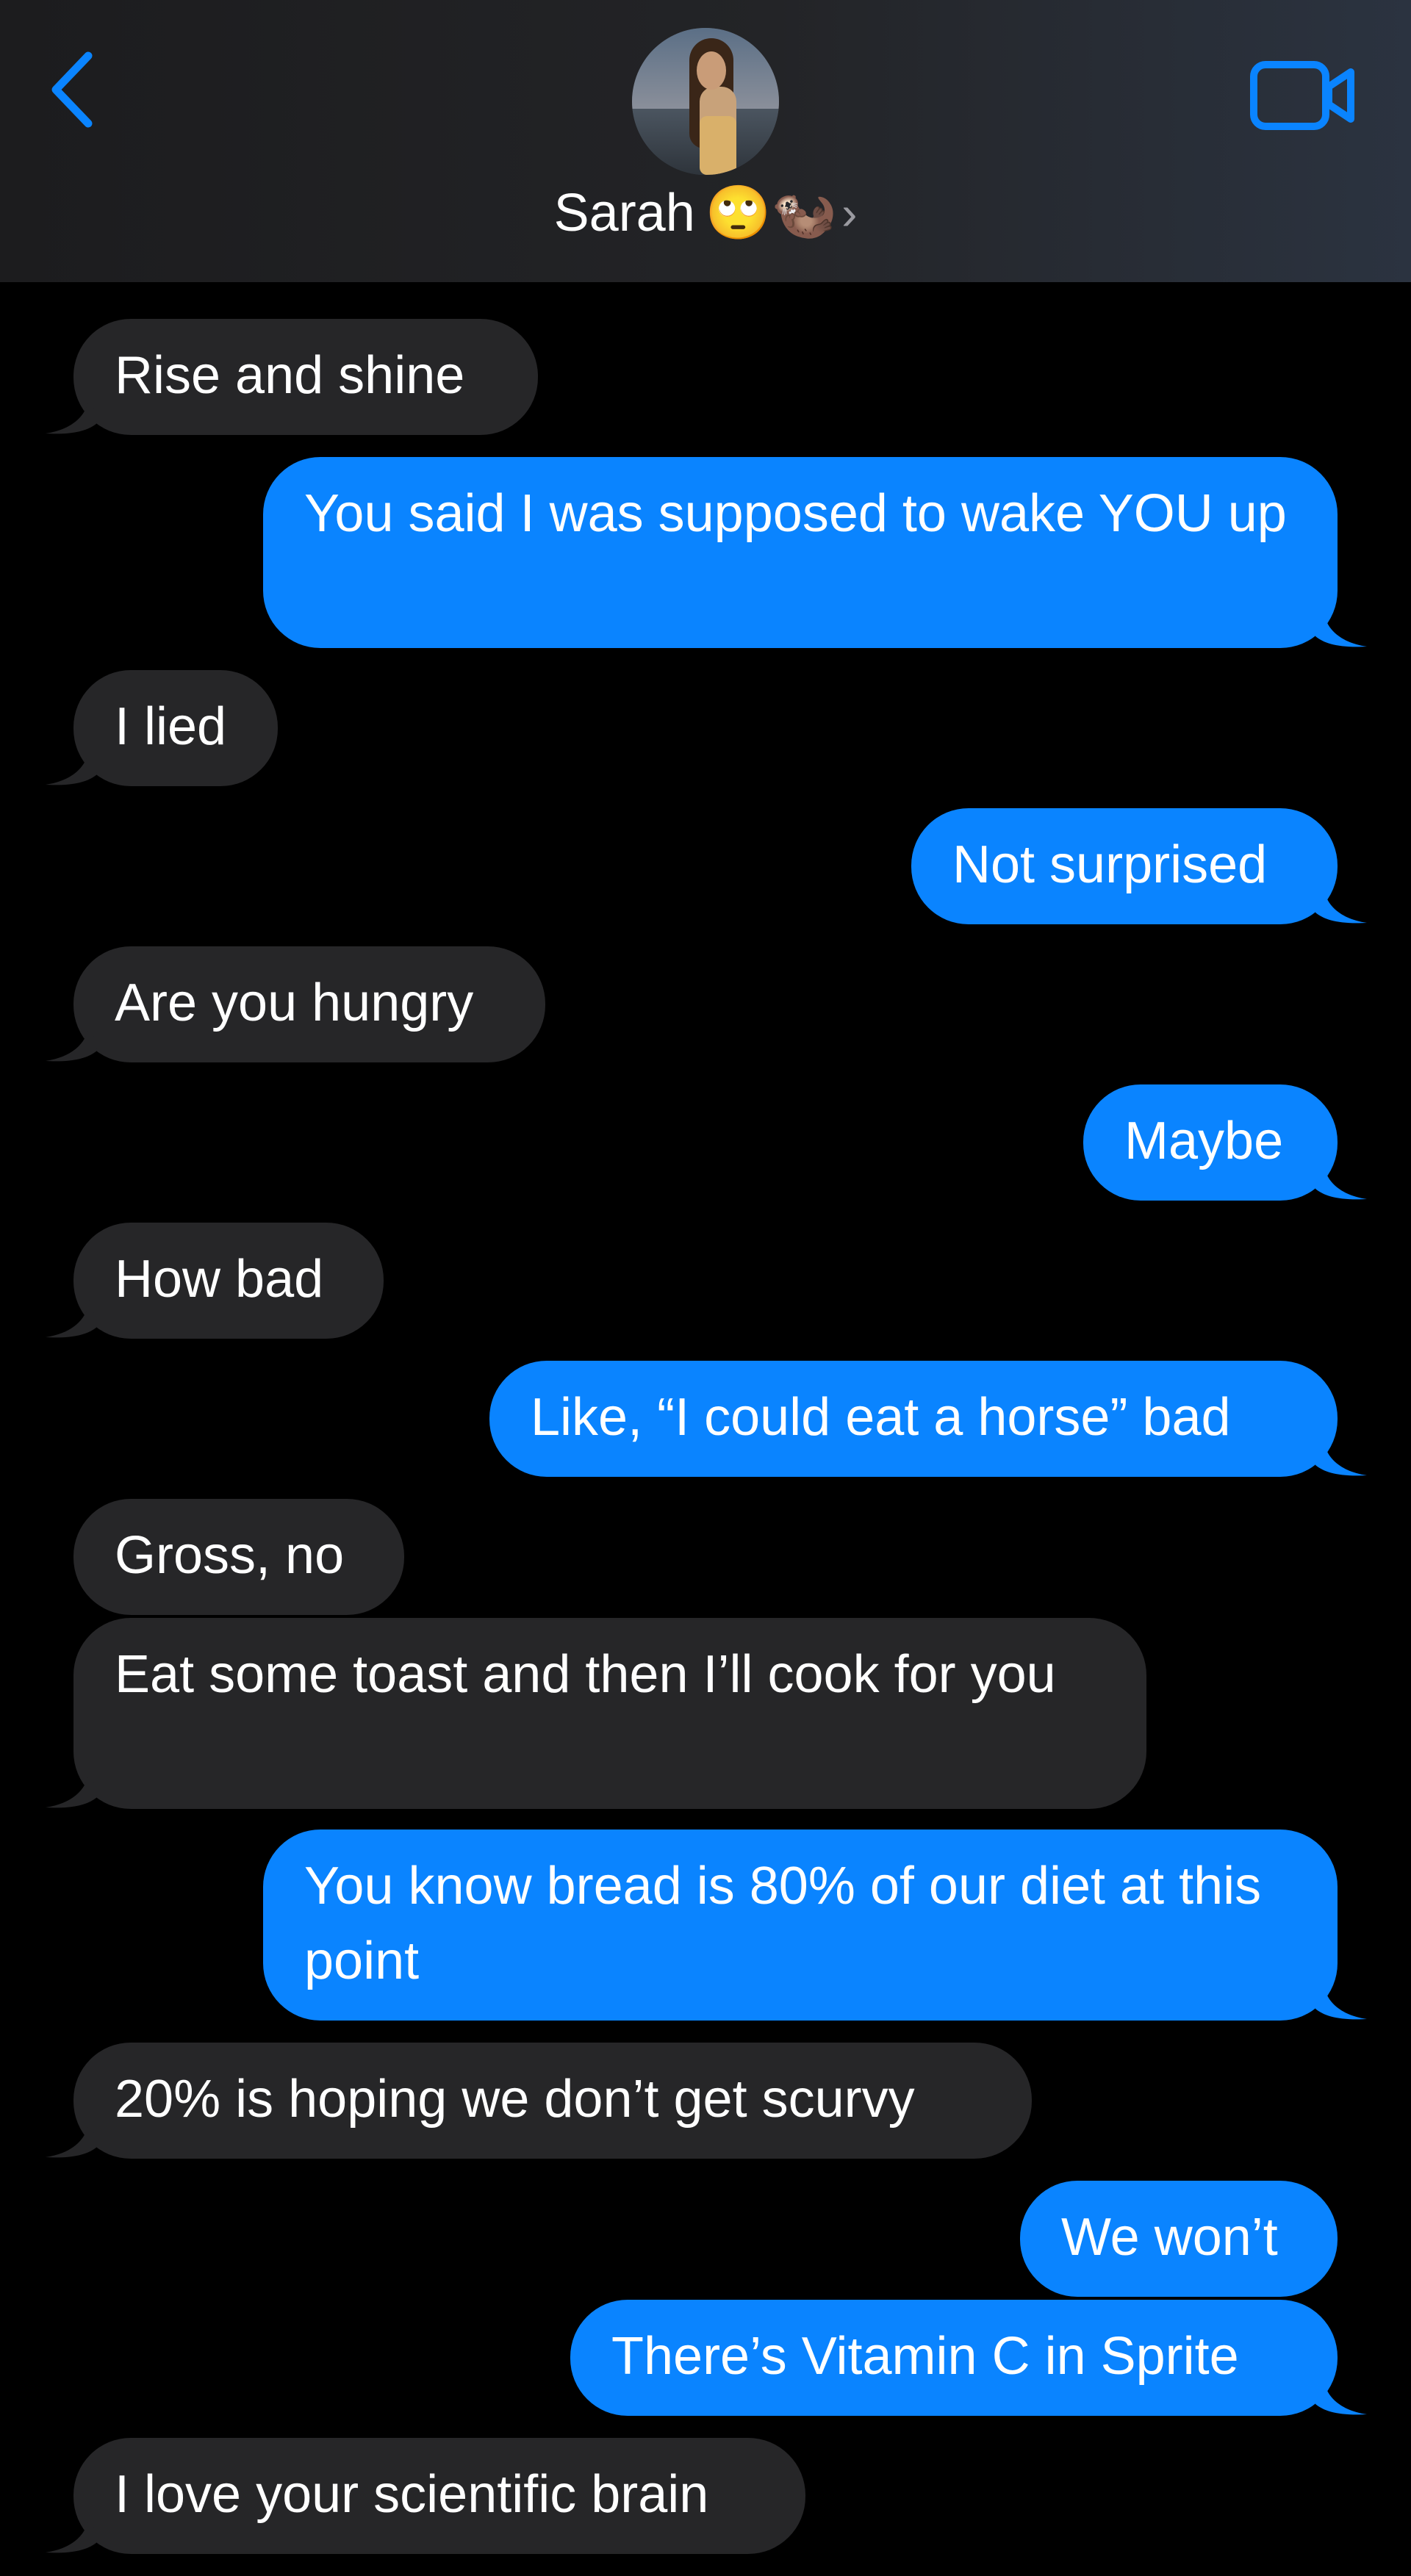  What do you see at coordinates (175, 728) in the screenshot?
I see `message-incoming: I lied` at bounding box center [175, 728].